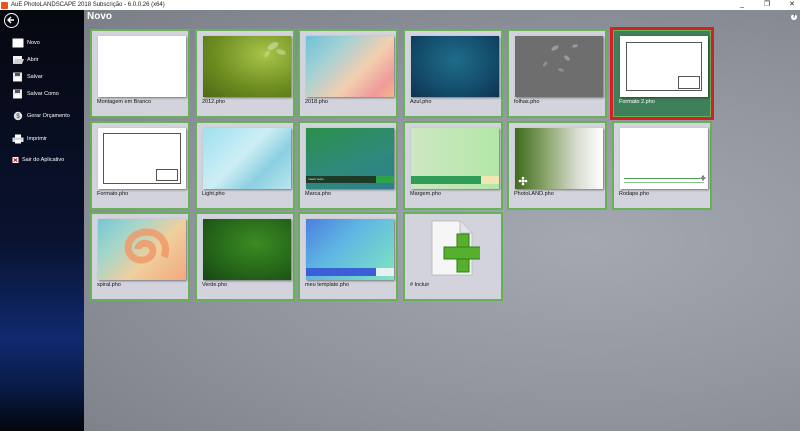  What do you see at coordinates (15, 160) in the screenshot?
I see `exit-icon` at bounding box center [15, 160].